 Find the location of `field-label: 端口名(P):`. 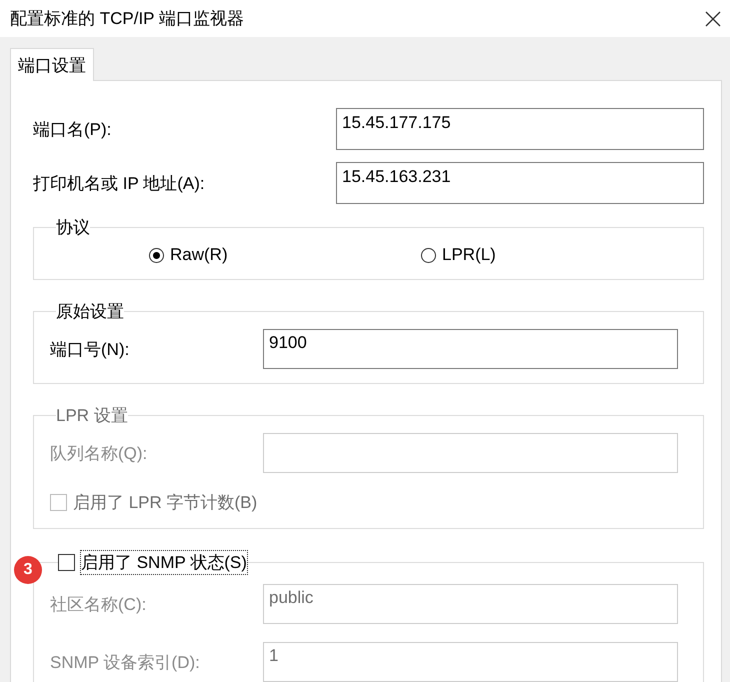

field-label: 端口名(P): is located at coordinates (72, 129).